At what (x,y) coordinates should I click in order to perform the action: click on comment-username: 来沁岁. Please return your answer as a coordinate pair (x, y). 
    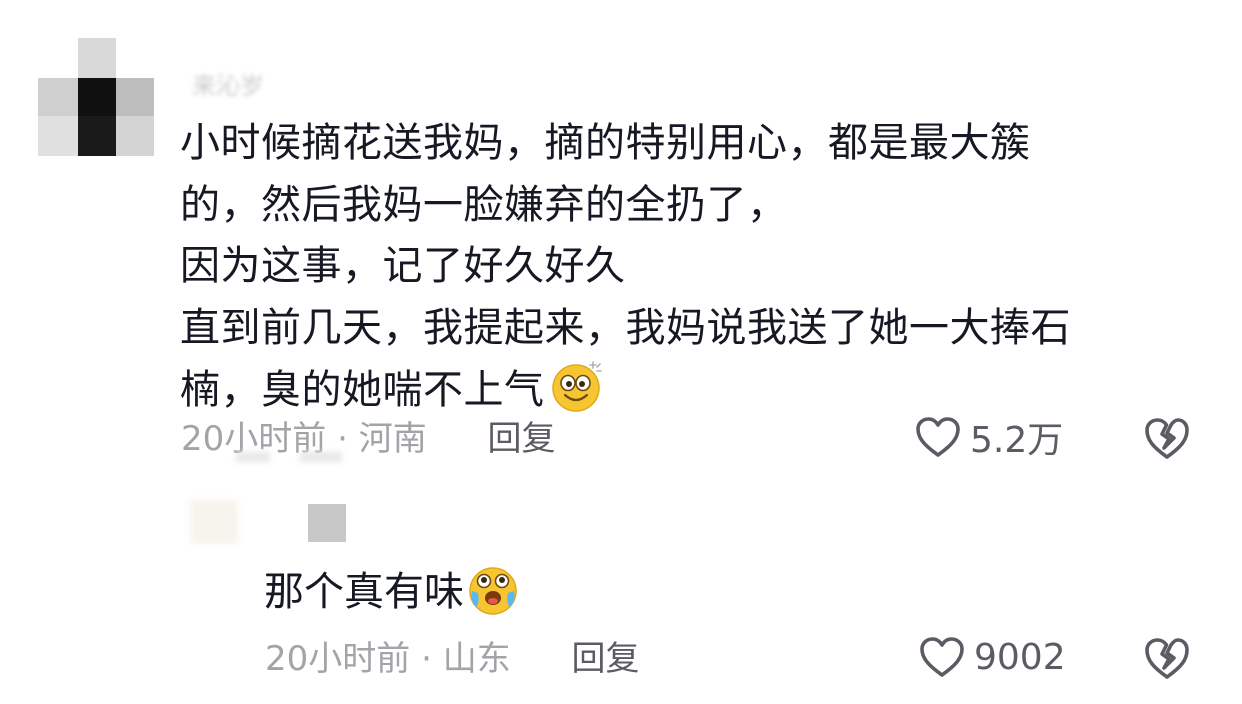
    Looking at the image, I should click on (228, 83).